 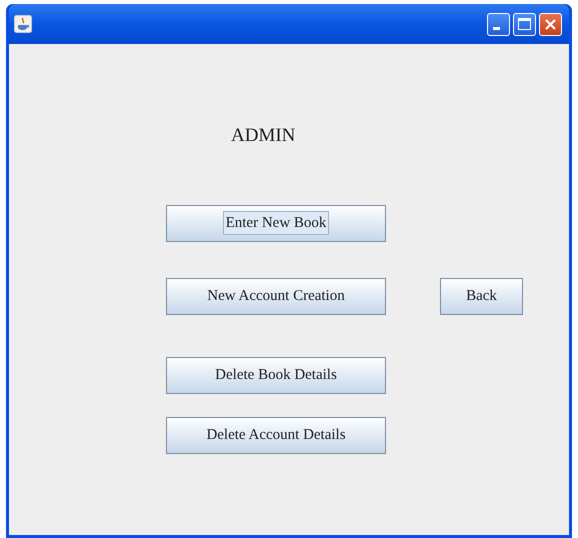 What do you see at coordinates (481, 296) in the screenshot?
I see `action-button: Back` at bounding box center [481, 296].